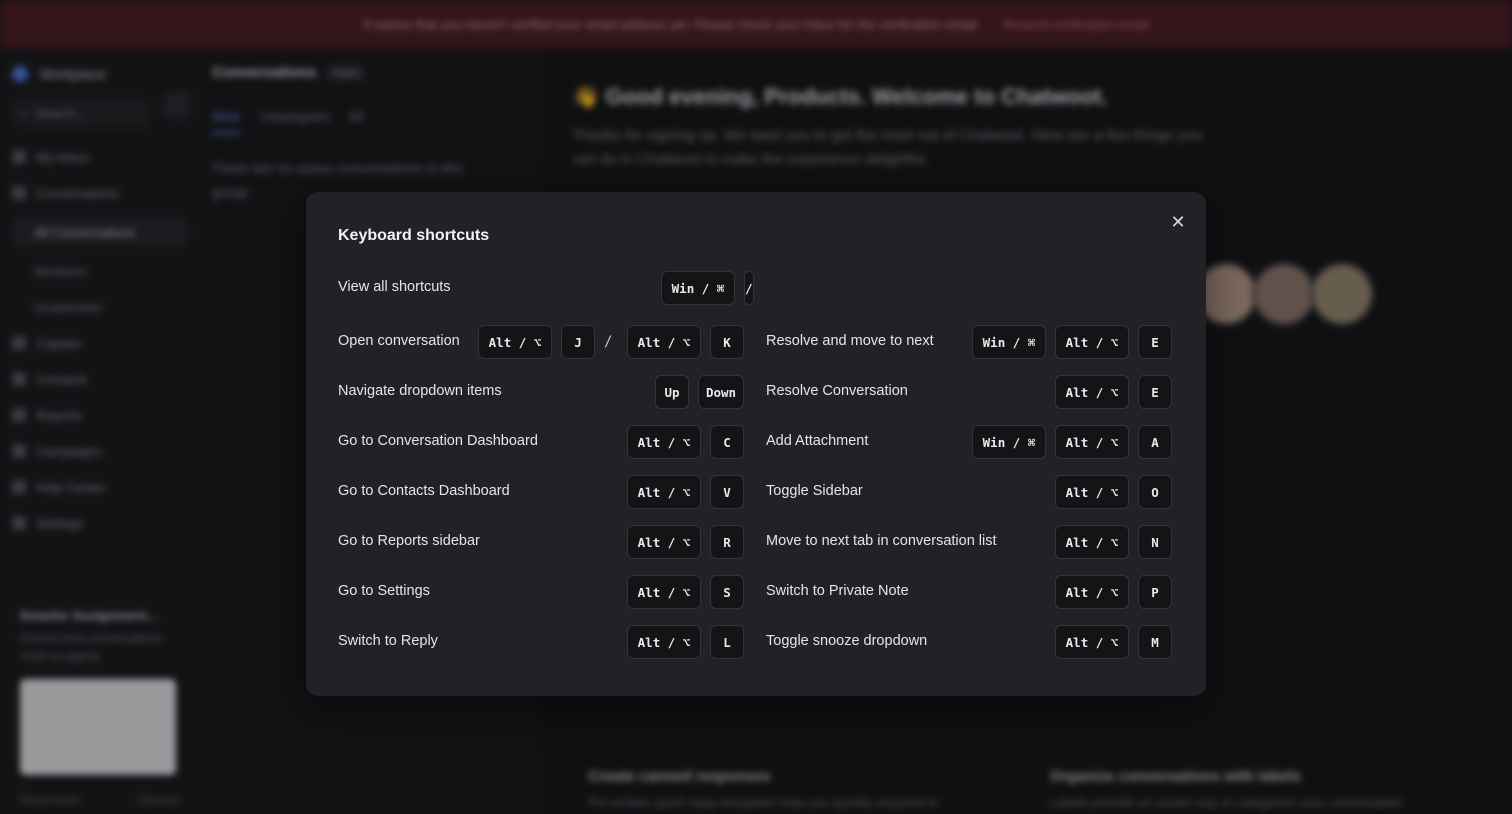 The width and height of the screenshot is (1512, 814). I want to click on shortcut-keys: Alt / ⌥ M, so click(756, 642).